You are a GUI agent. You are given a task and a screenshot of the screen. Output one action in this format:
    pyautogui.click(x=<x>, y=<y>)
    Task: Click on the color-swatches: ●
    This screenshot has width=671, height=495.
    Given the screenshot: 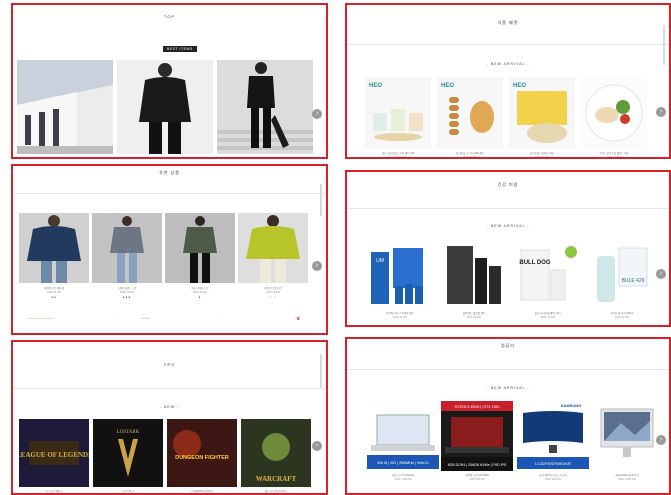 What is the action you would take?
    pyautogui.click(x=200, y=297)
    